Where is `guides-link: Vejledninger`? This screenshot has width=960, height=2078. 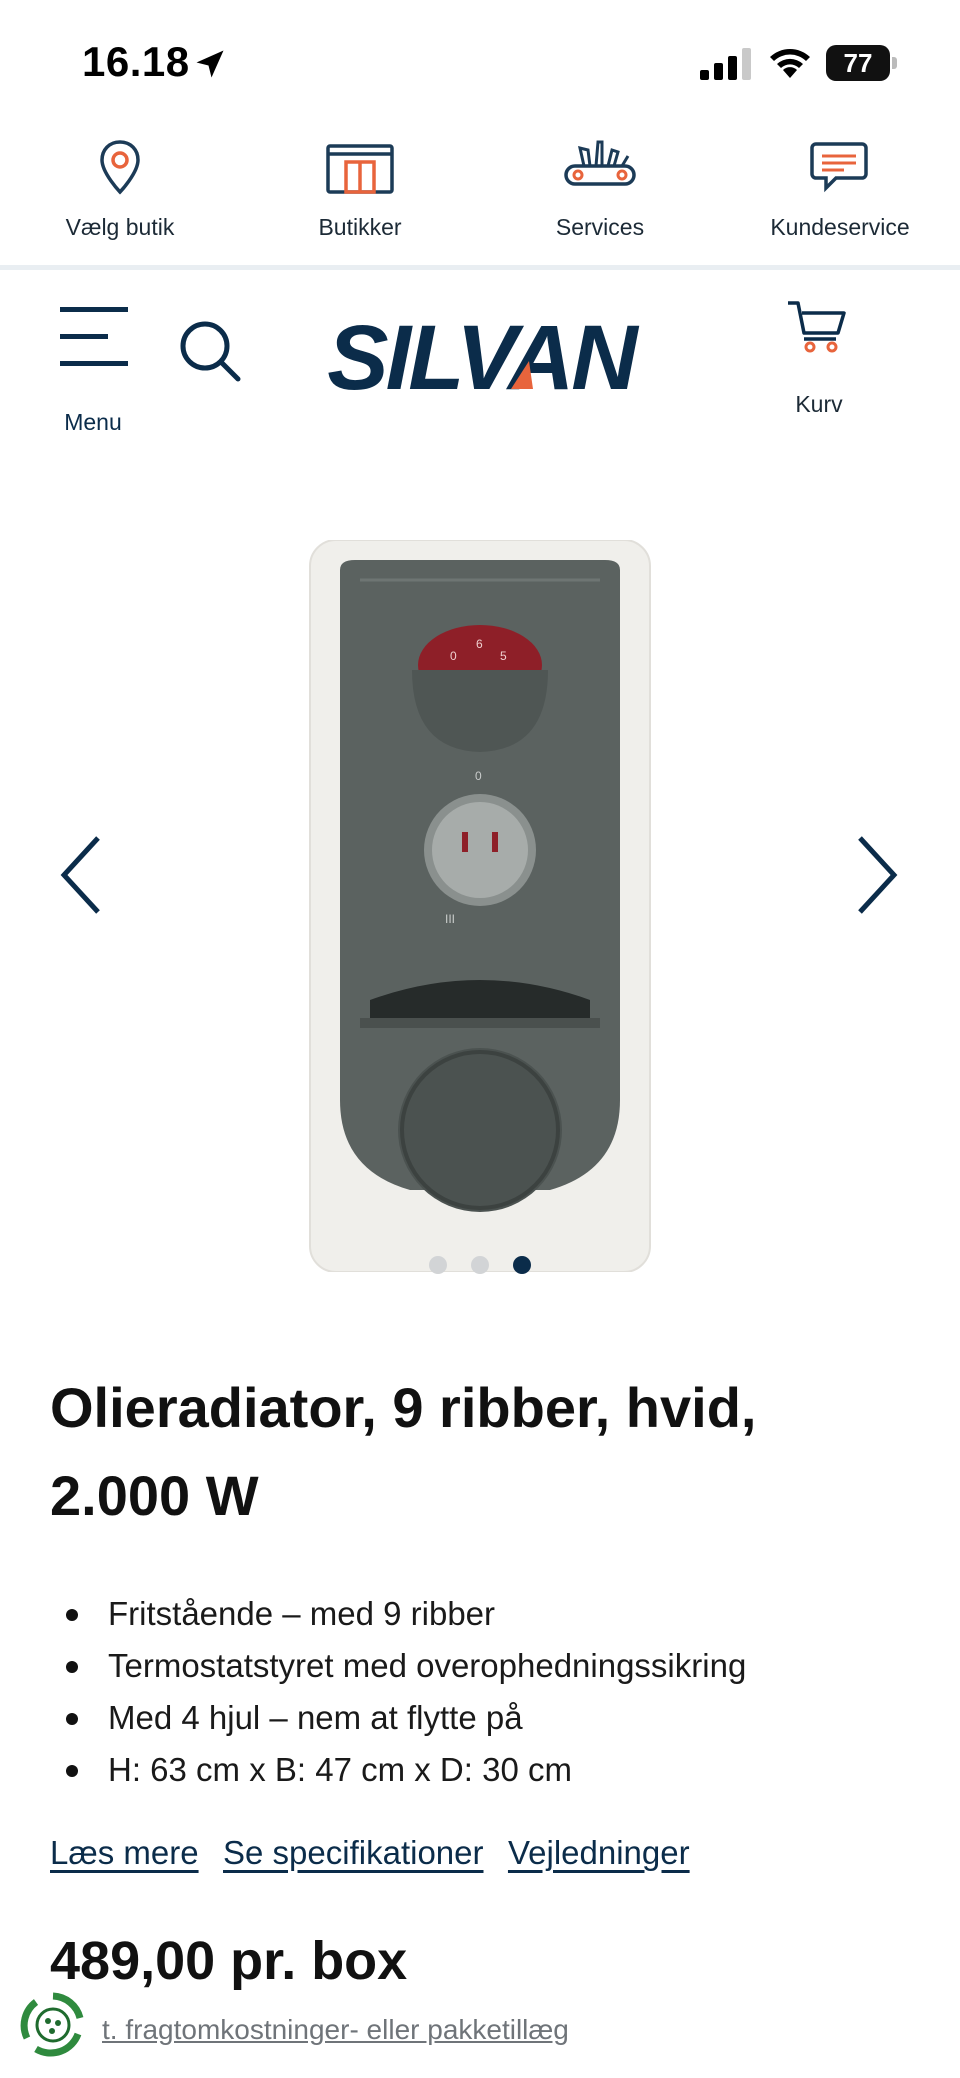 guides-link: Vejledninger is located at coordinates (599, 1852).